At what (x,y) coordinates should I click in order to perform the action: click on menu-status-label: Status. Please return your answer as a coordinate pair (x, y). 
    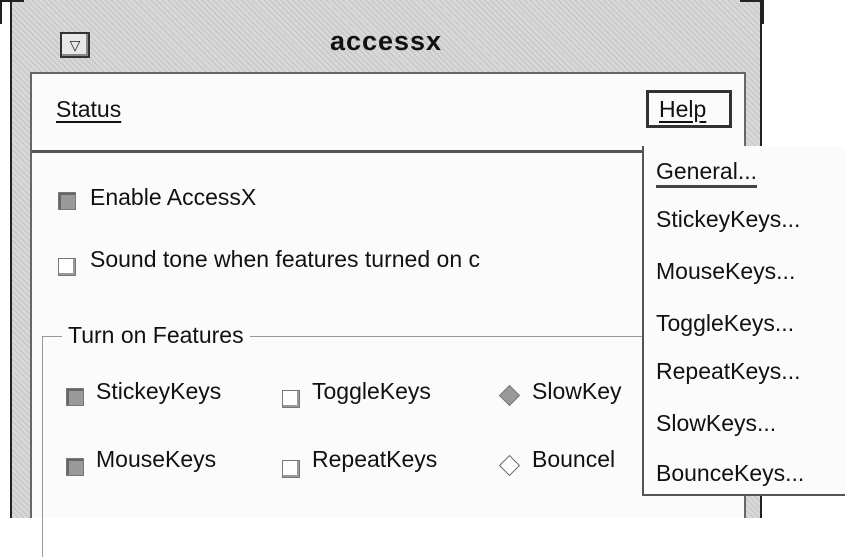
    Looking at the image, I should click on (89, 109).